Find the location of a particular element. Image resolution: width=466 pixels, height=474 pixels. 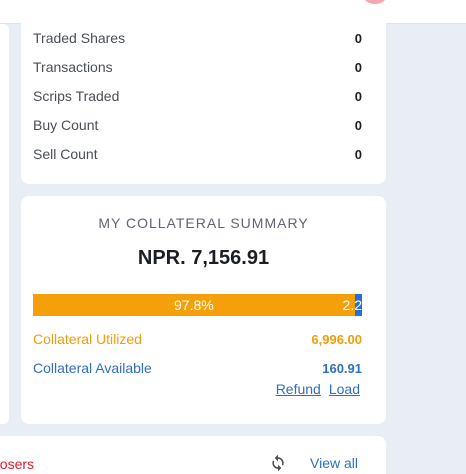

collateral-utilized-label: Collateral Utilized is located at coordinates (87, 339).